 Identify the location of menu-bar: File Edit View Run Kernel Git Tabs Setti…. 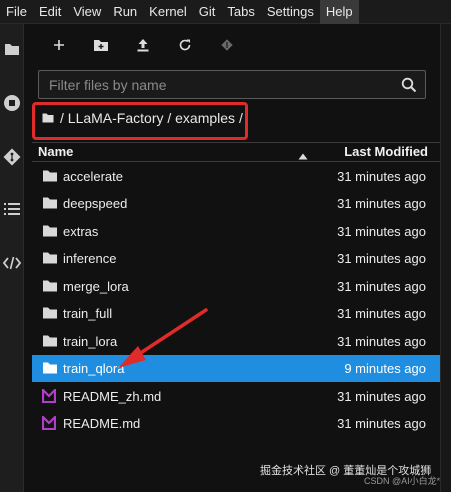
(225, 12).